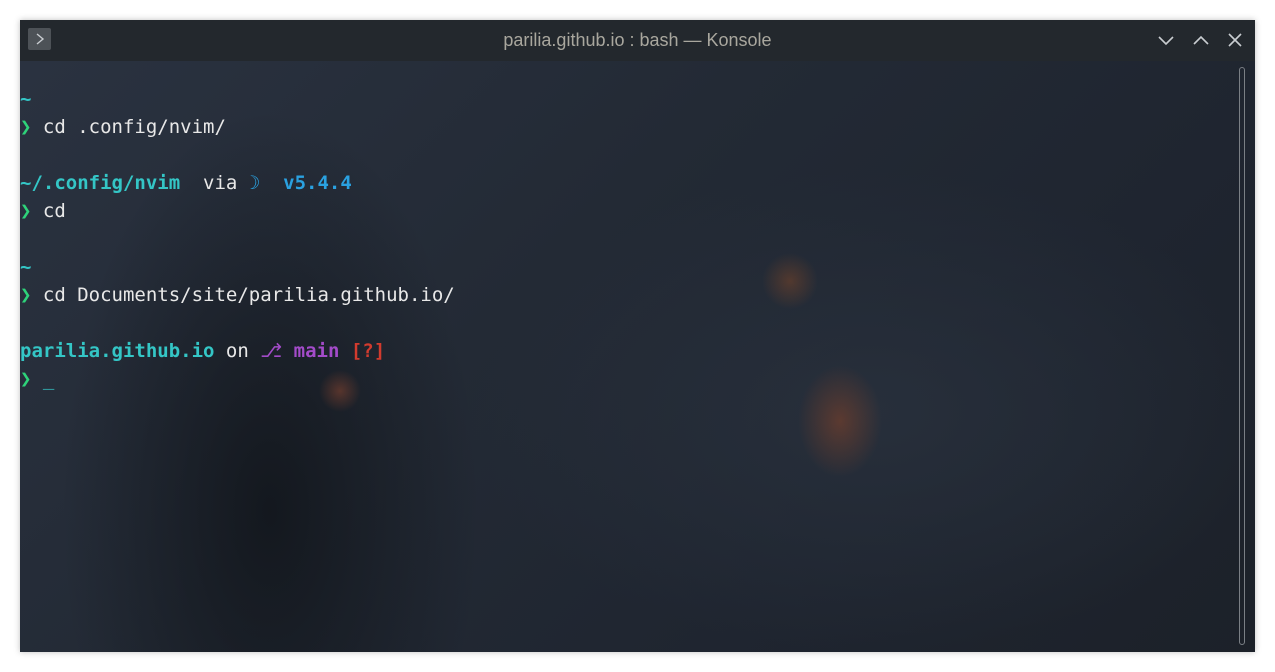 This screenshot has height=672, width=1275. What do you see at coordinates (134, 127) in the screenshot?
I see `command-text: cd .config/nvim/` at bounding box center [134, 127].